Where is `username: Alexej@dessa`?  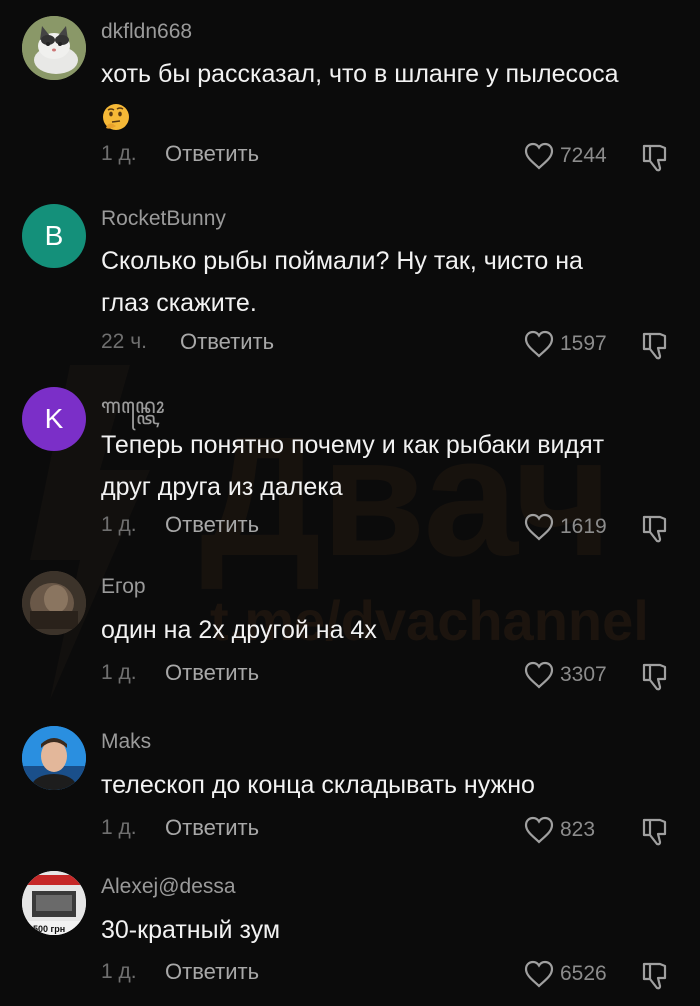
username: Alexej@dessa is located at coordinates (168, 887).